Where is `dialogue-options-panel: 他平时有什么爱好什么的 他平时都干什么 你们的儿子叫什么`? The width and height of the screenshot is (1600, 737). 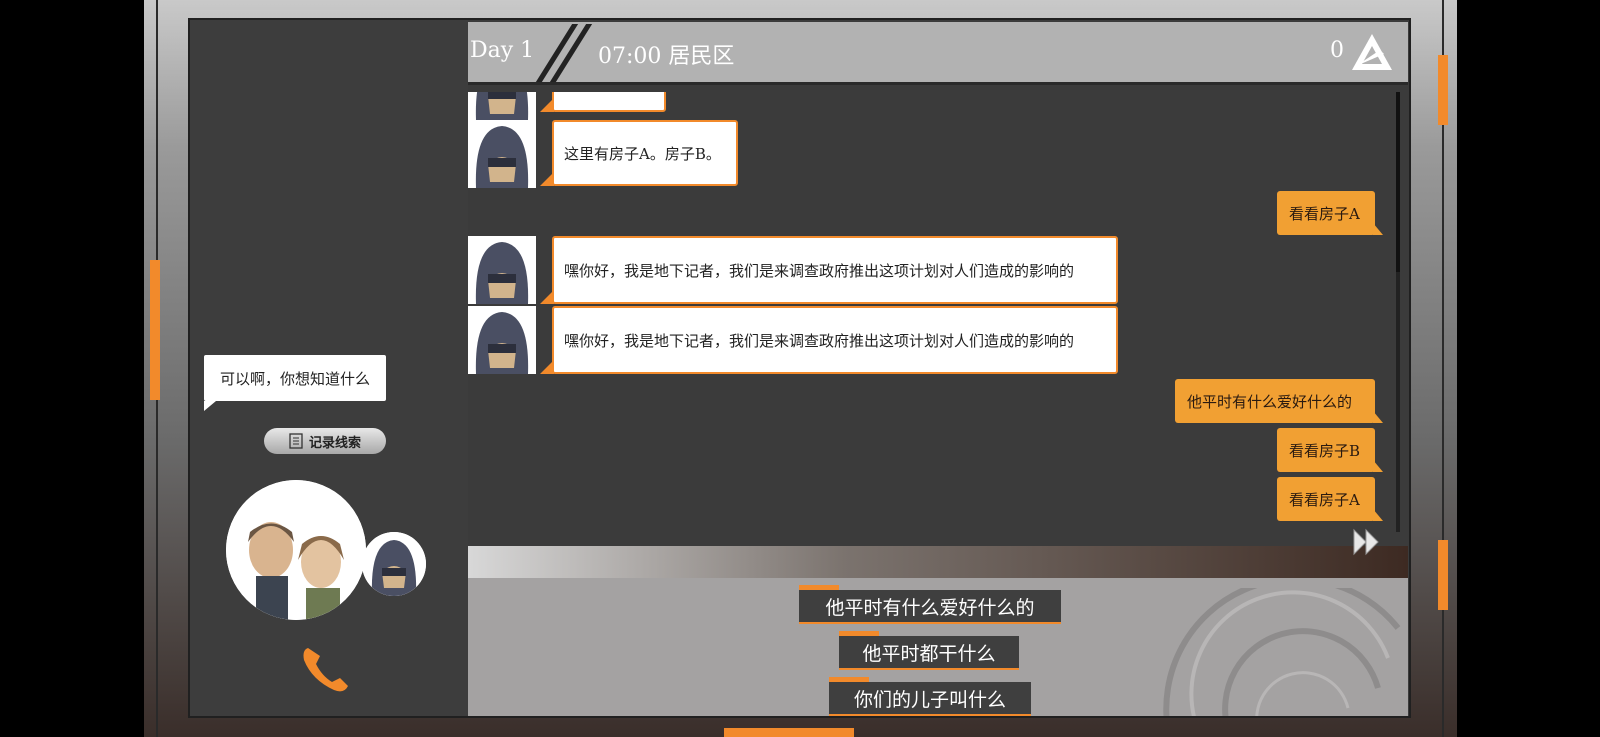
dialogue-options-panel: 他平时有什么爱好什么的 他平时都干什么 你们的儿子叫什么 is located at coordinates (938, 647).